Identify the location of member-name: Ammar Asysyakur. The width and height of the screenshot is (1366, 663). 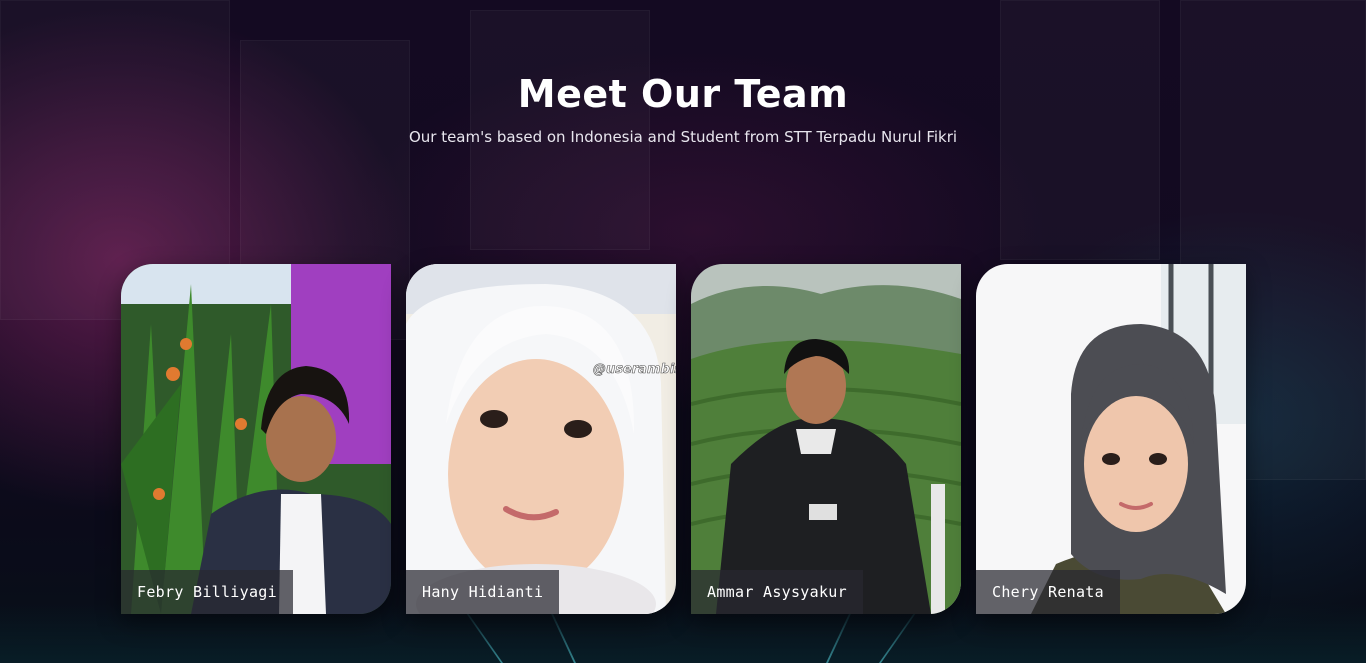
(777, 592).